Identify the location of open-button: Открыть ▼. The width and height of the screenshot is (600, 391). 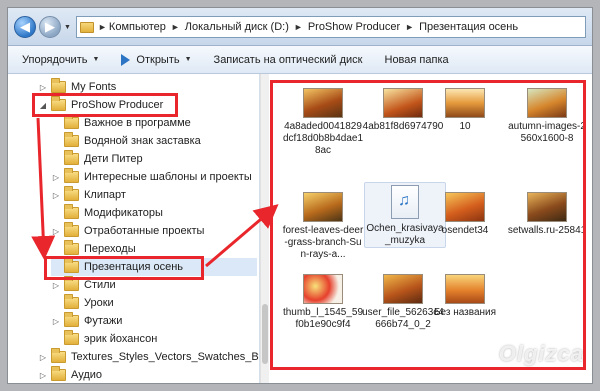
(156, 59).